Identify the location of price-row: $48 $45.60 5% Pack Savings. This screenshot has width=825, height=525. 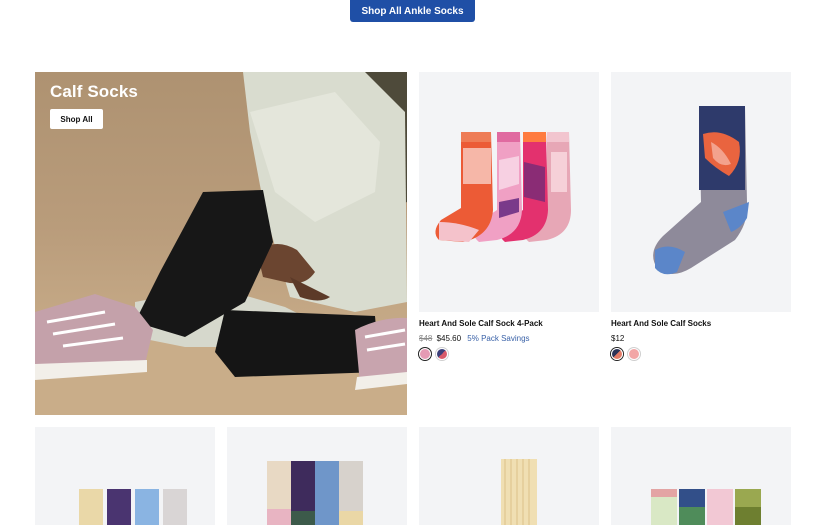
(474, 338).